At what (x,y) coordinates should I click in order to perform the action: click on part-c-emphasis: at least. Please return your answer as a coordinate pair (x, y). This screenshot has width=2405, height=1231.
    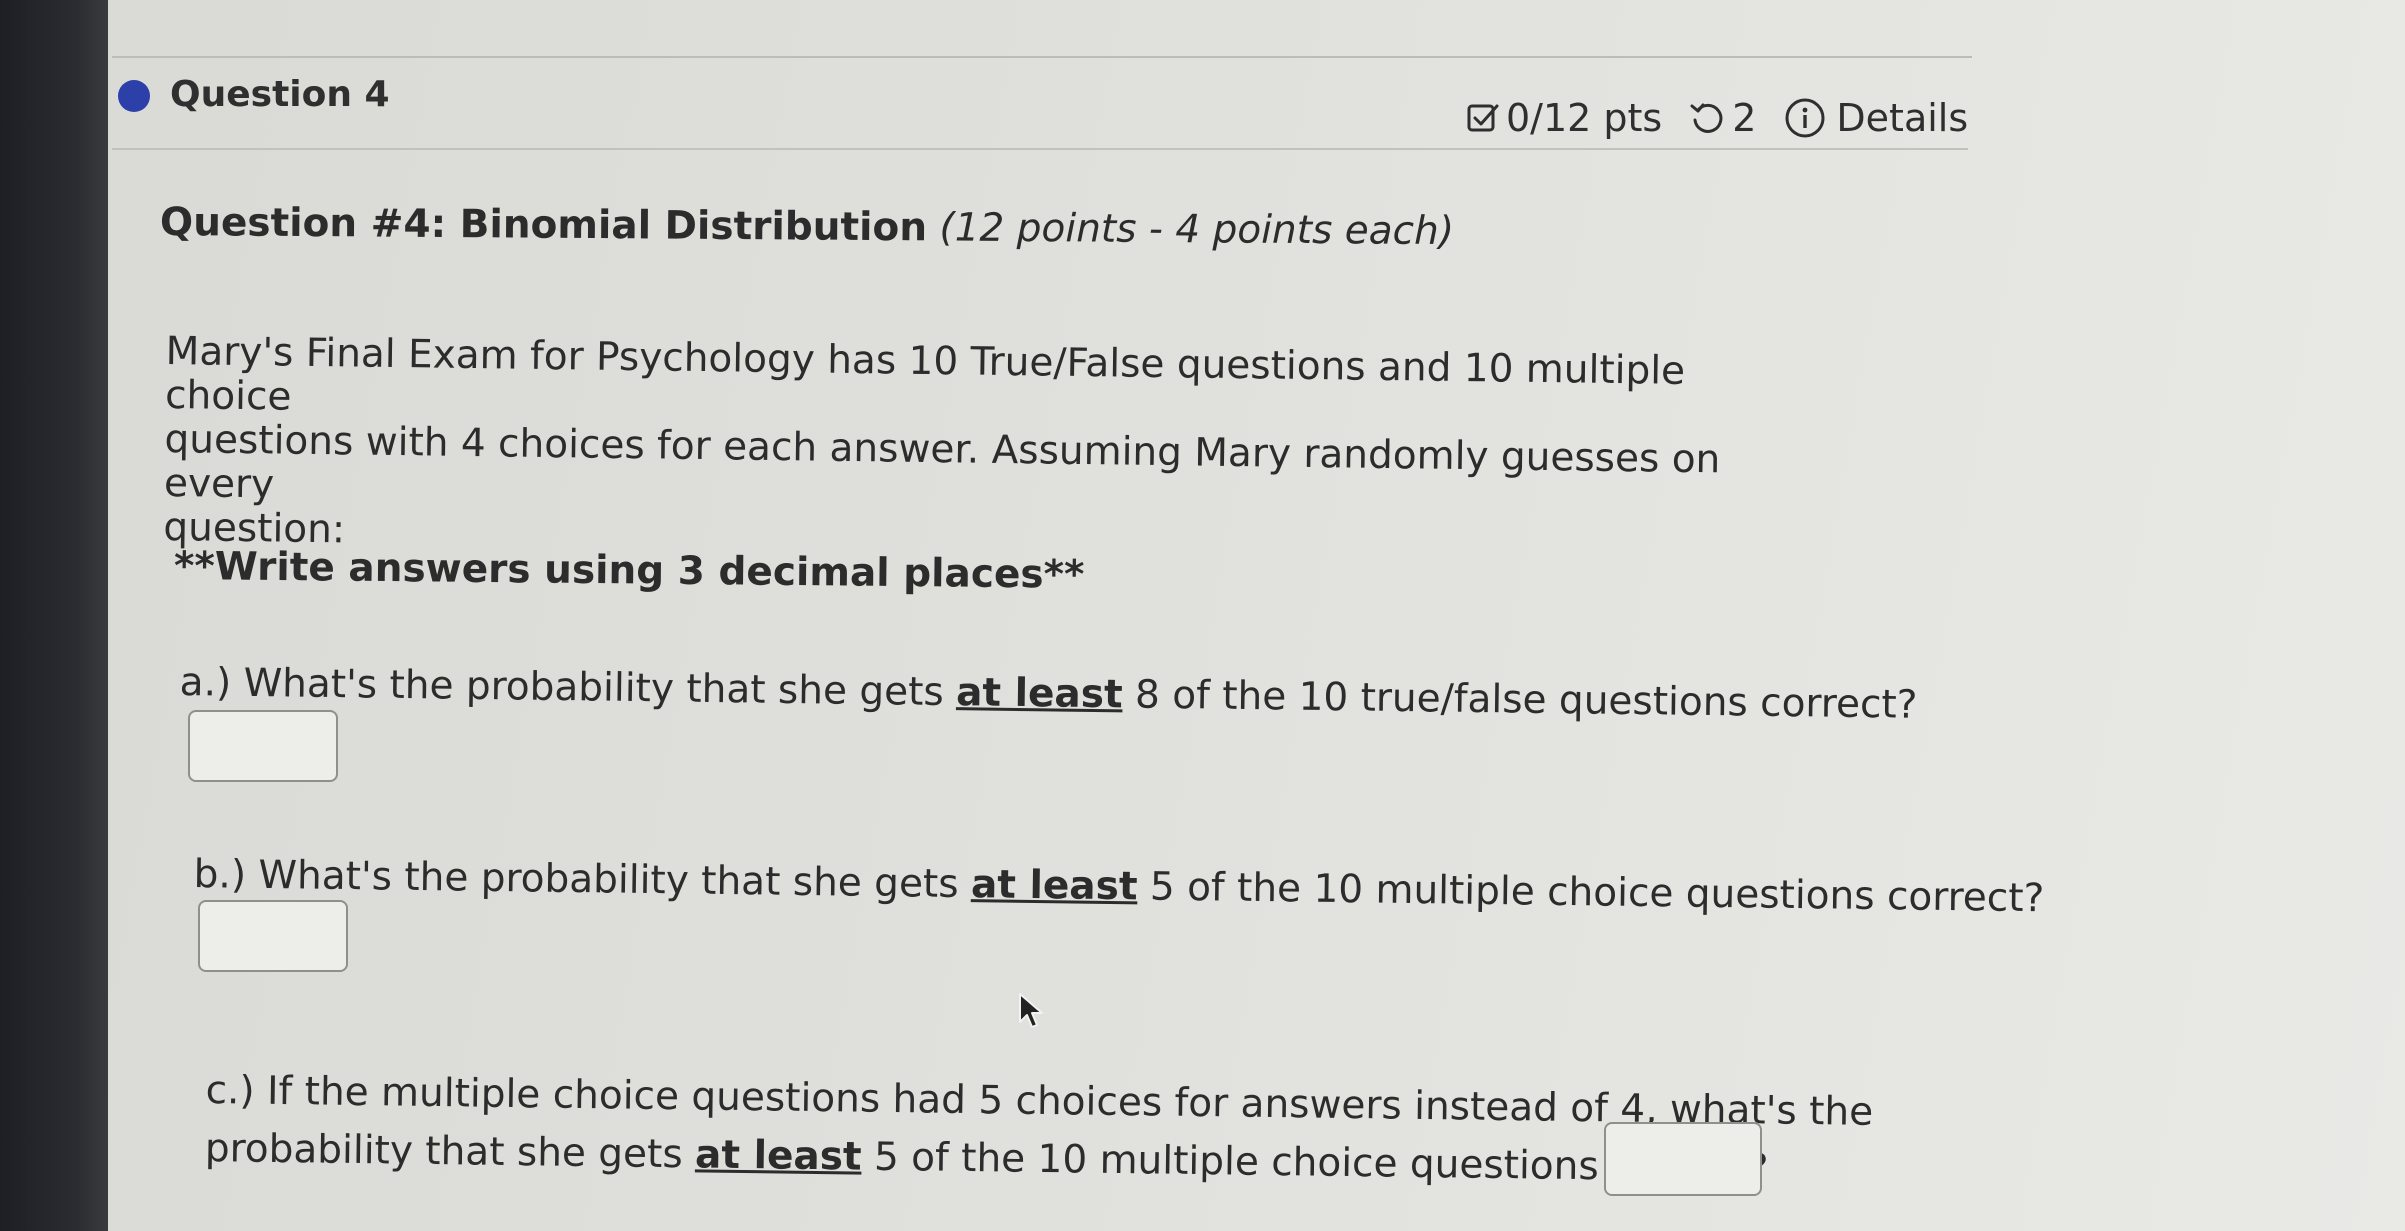
    Looking at the image, I should click on (778, 1156).